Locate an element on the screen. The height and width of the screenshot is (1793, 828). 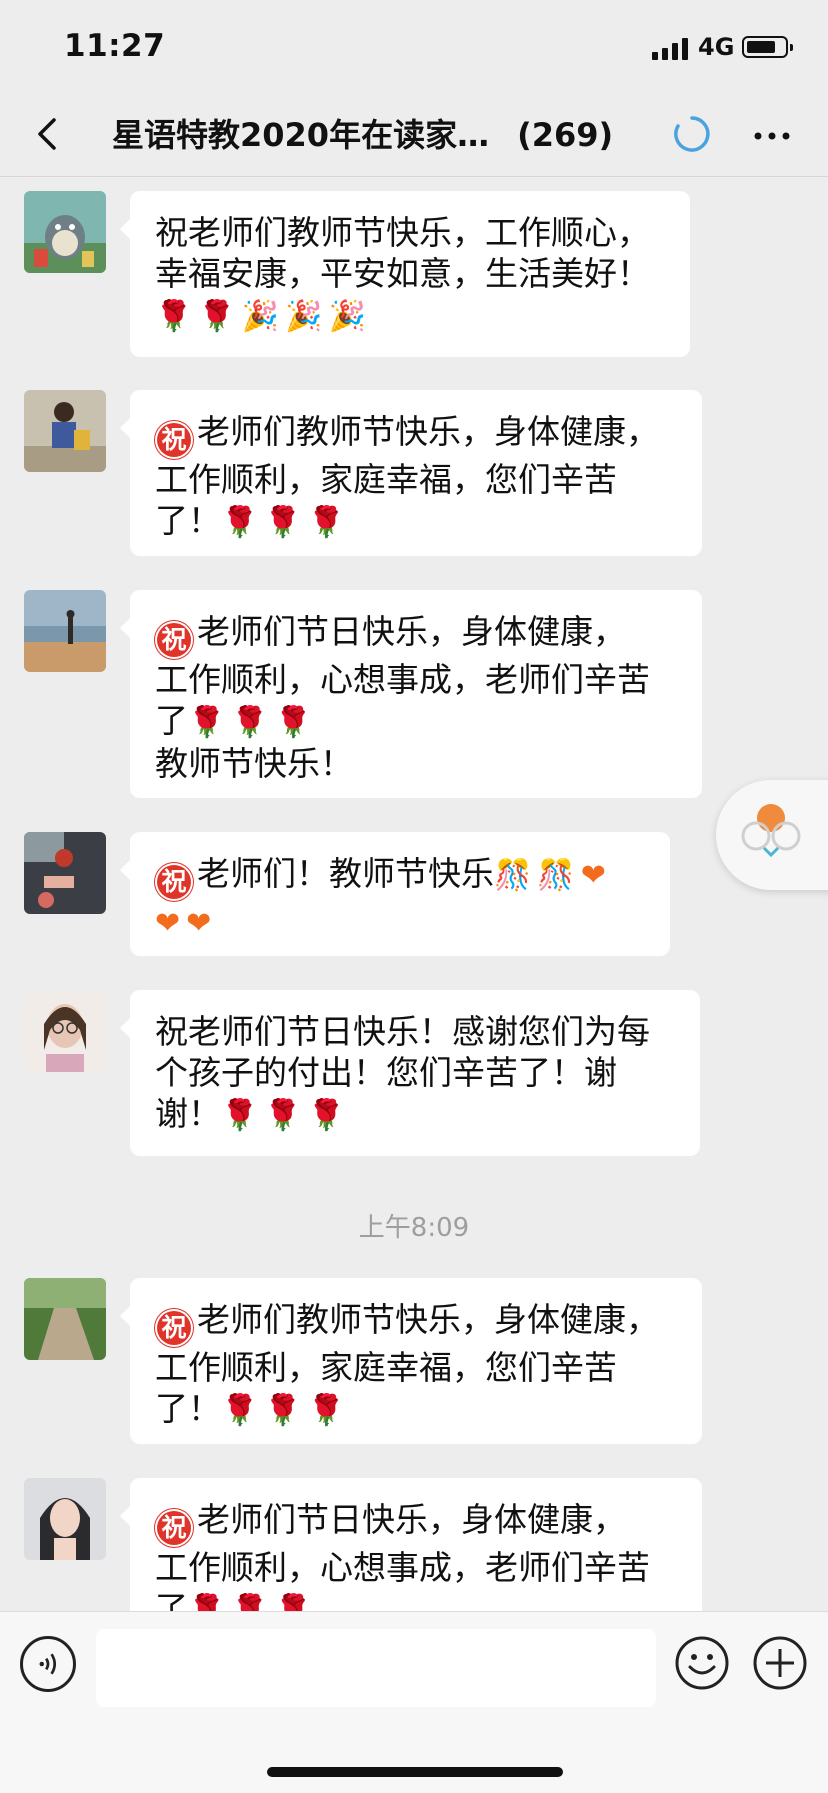
battery-icon is located at coordinates (767, 47).